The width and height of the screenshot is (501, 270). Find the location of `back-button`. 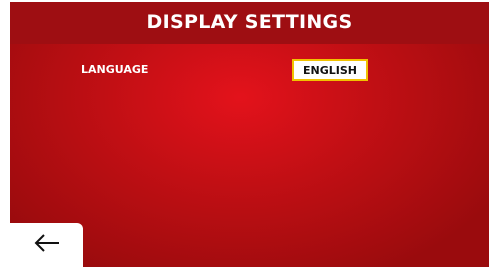

back-button is located at coordinates (46, 245).